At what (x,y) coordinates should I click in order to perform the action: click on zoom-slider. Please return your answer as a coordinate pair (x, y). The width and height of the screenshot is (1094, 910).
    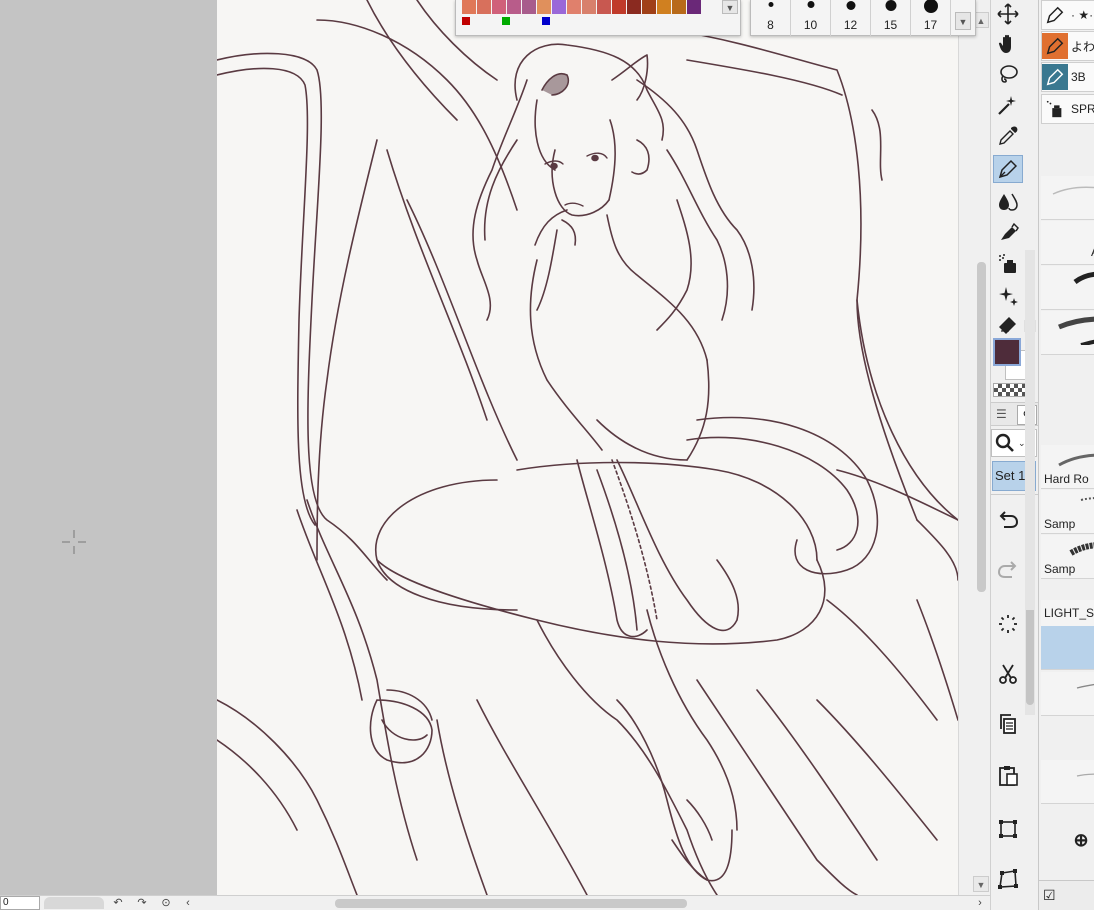
    Looking at the image, I should click on (74, 903).